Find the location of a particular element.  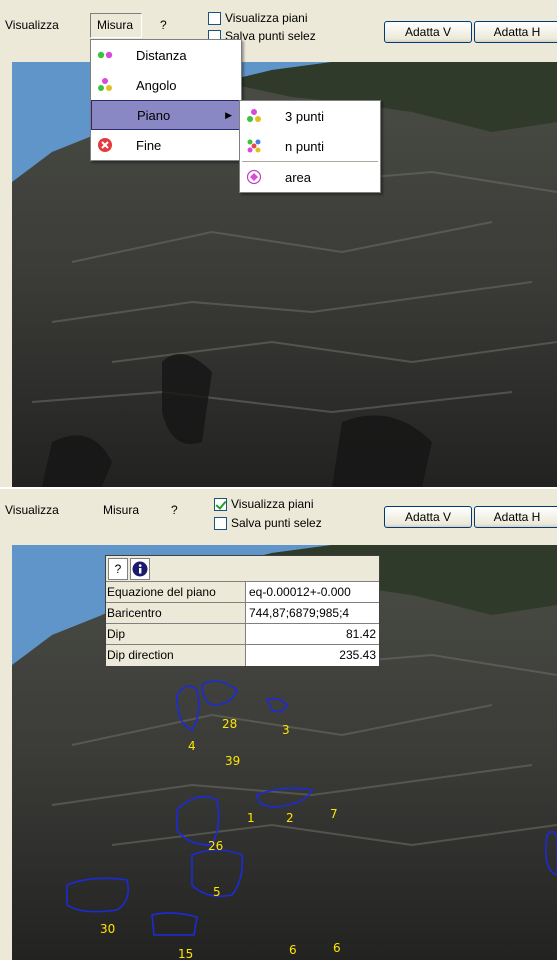

area-circle-icon is located at coordinates (254, 177).